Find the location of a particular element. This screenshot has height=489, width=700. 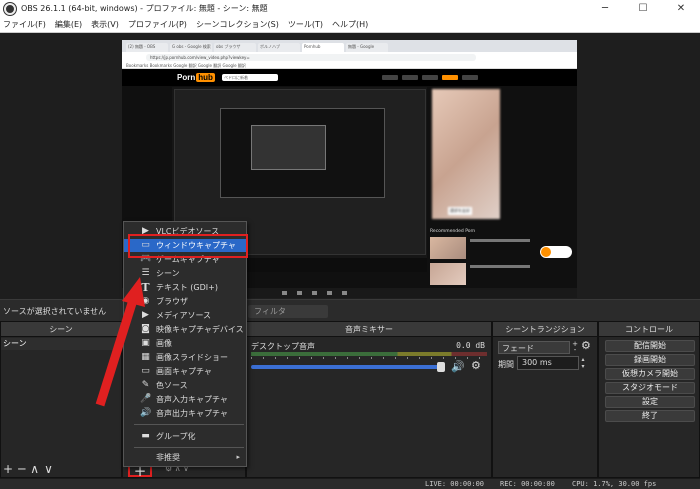

exit-button: 終了 is located at coordinates (650, 416).